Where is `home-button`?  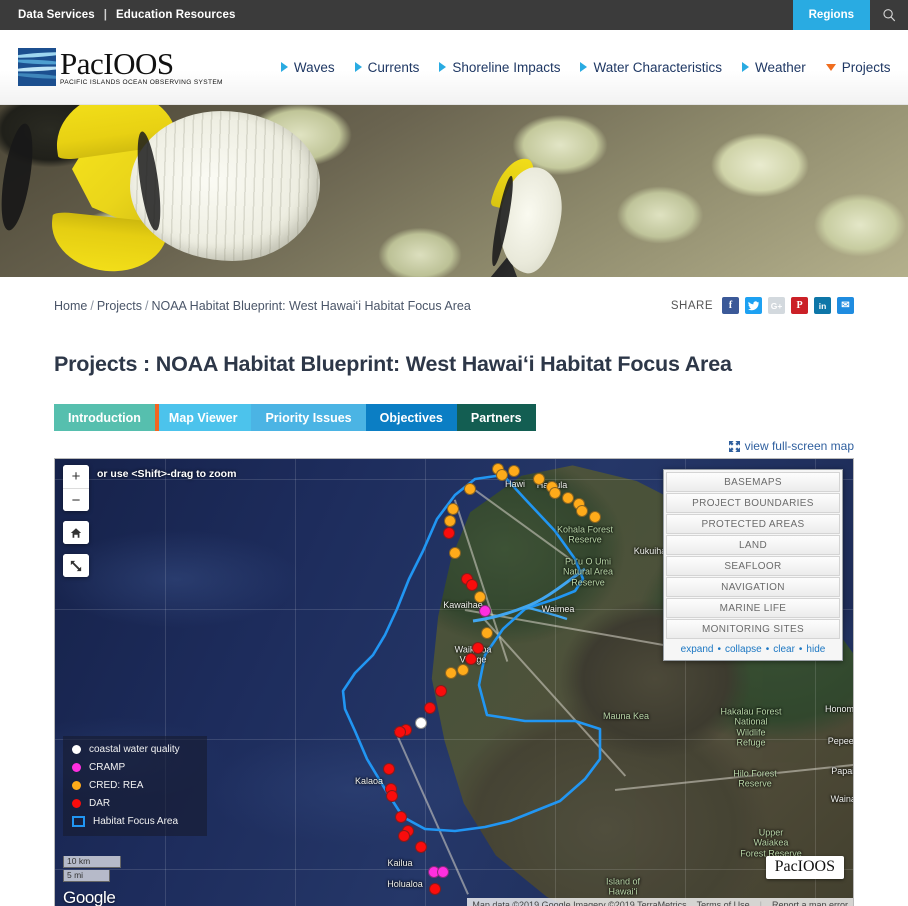 home-button is located at coordinates (76, 532).